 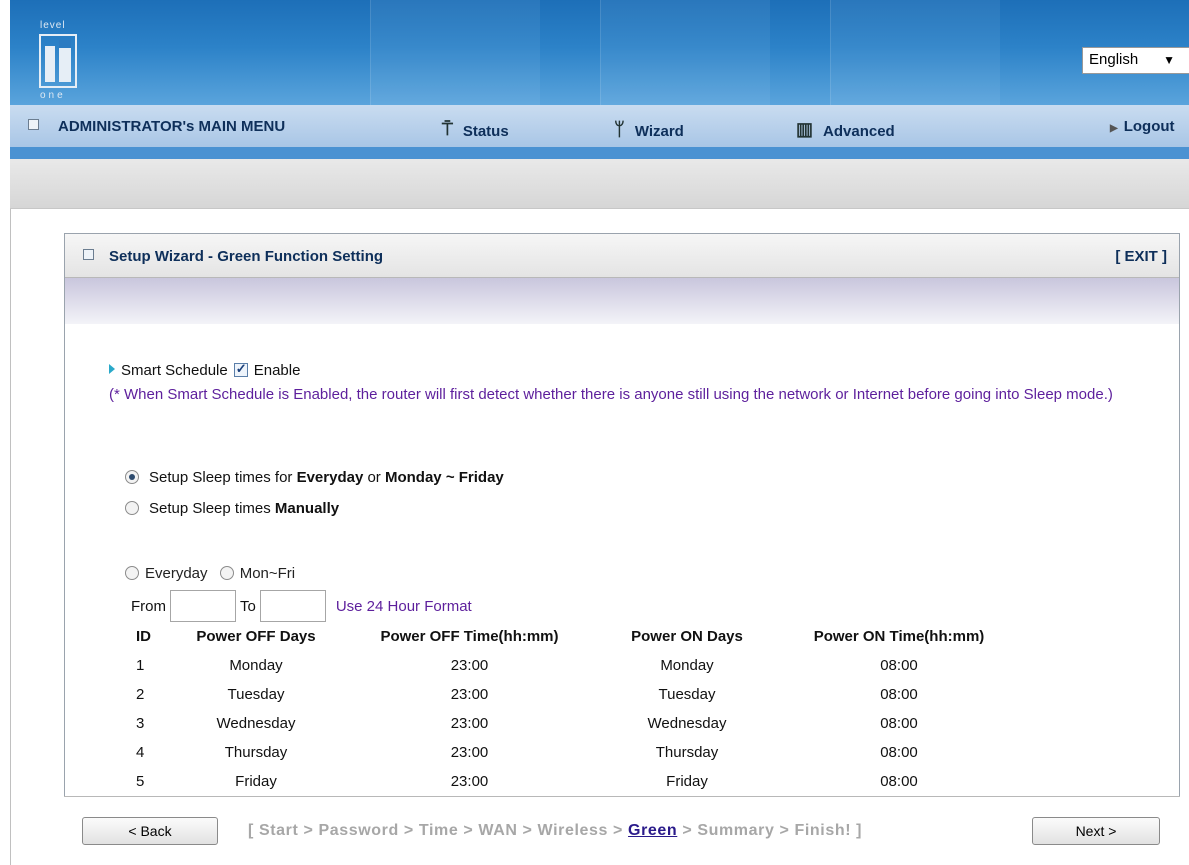 What do you see at coordinates (210, 573) in the screenshot?
I see `day-range-row: Everyday Mon~Fri` at bounding box center [210, 573].